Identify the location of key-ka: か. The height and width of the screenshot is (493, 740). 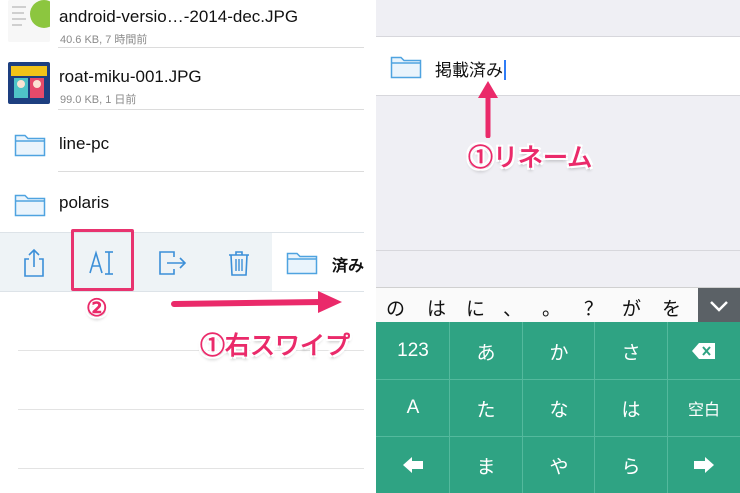
(559, 351).